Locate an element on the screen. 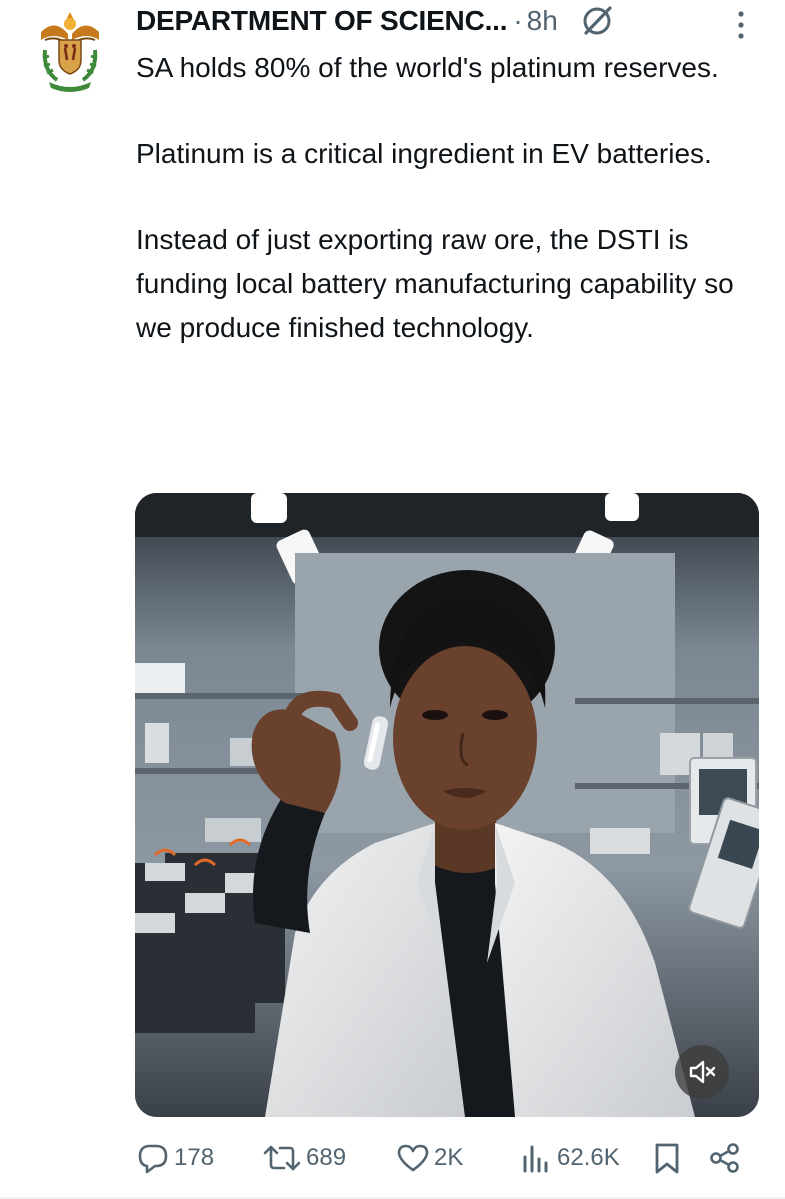 The width and height of the screenshot is (785, 1199). bookmark-button is located at coordinates (667, 1158).